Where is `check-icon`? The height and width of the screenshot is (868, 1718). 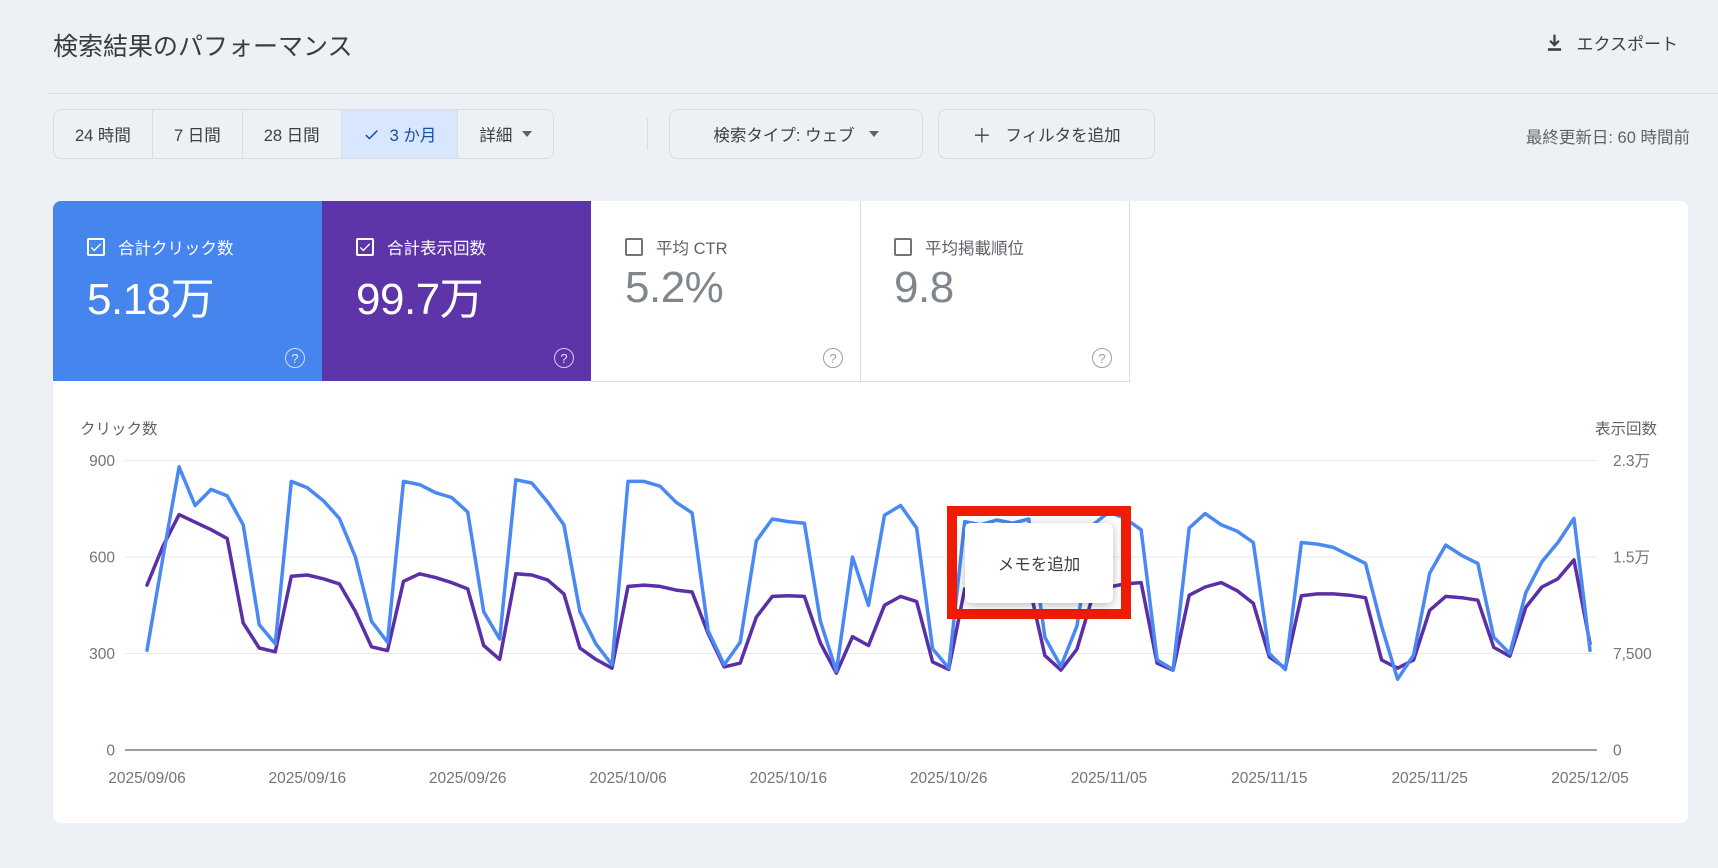 check-icon is located at coordinates (371, 134).